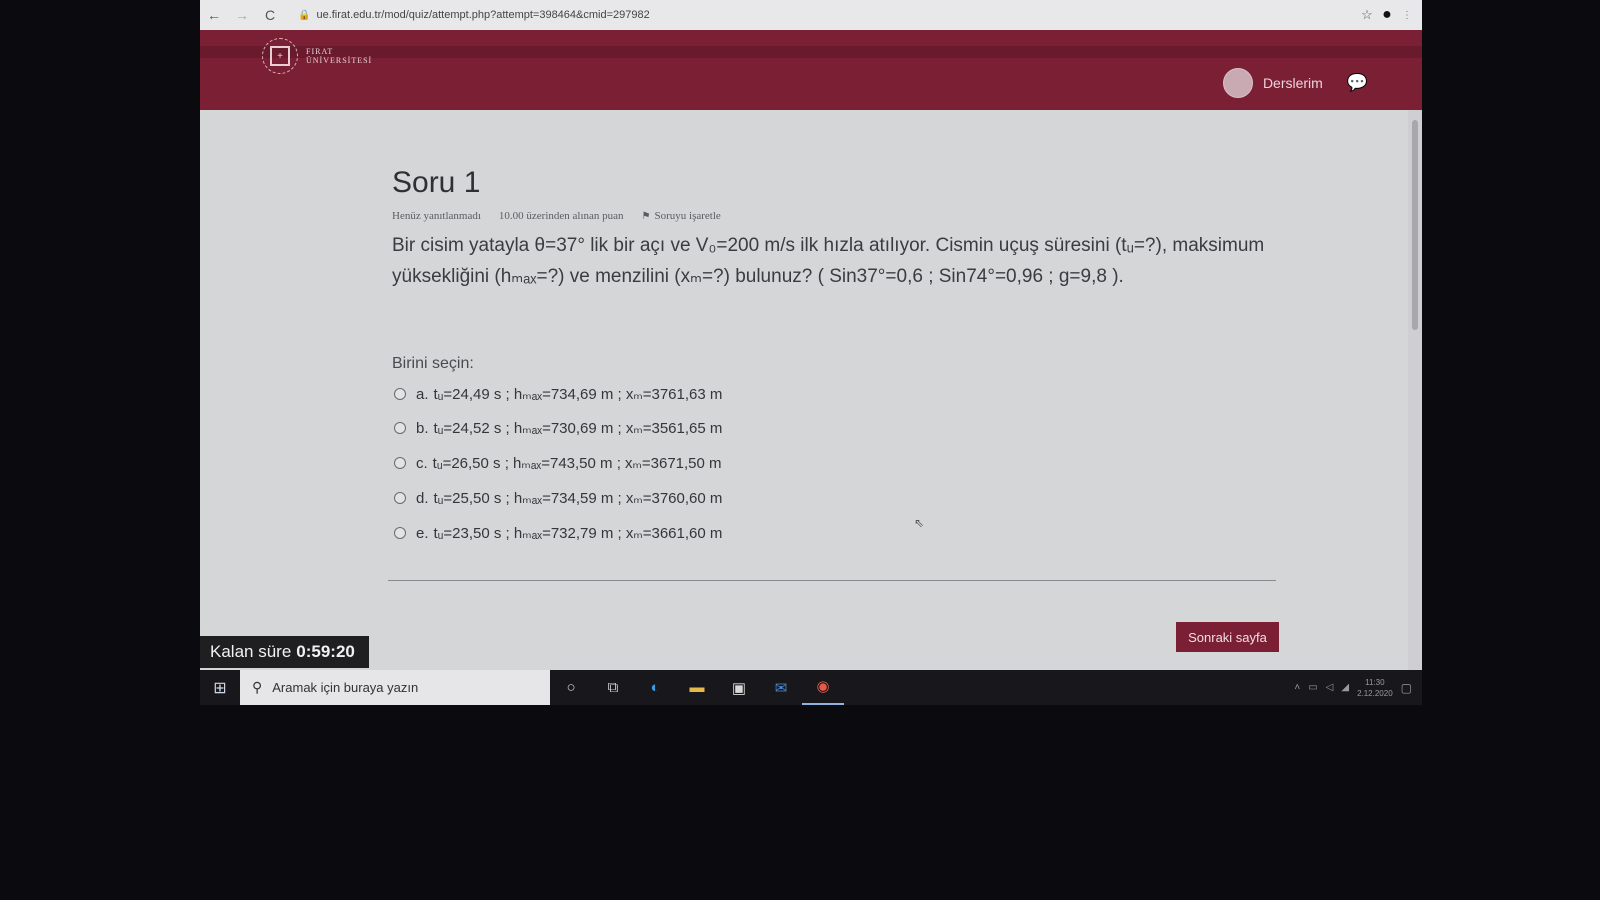 The image size is (1600, 900). I want to click on clock-time: 11:30, so click(1375, 682).